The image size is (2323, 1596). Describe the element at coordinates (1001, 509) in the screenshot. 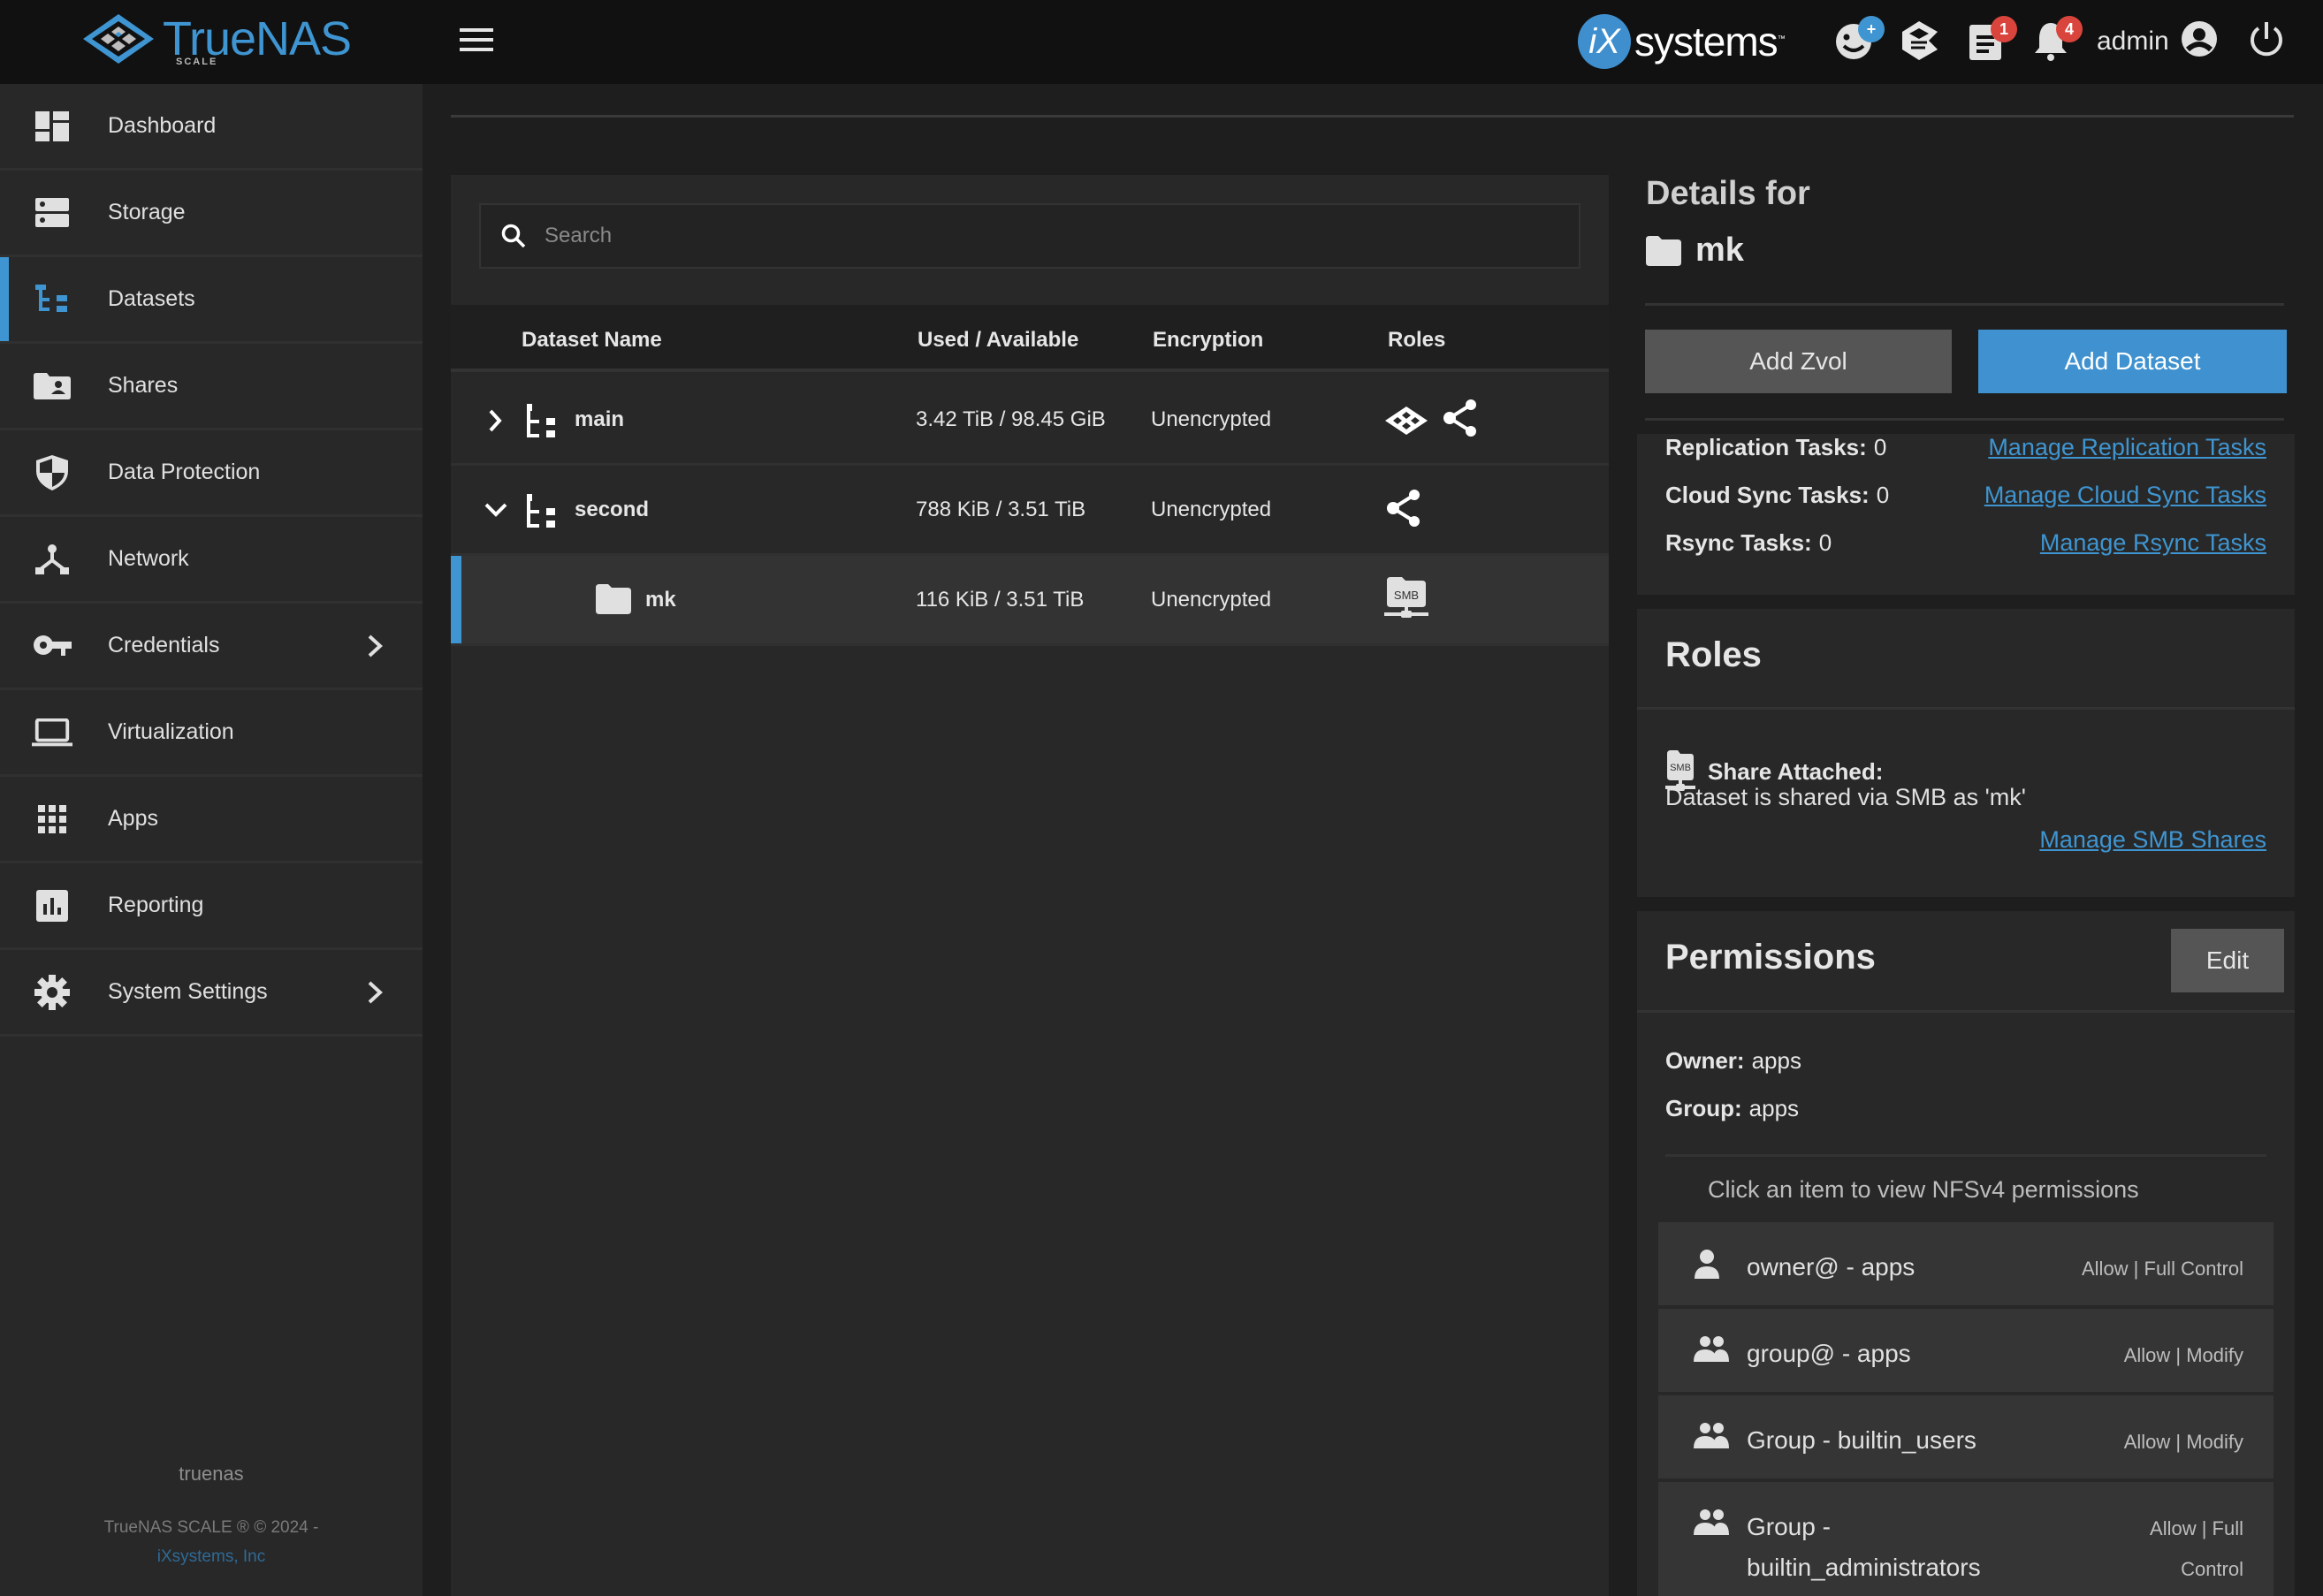

I see `used-available: 788 KiB / 3.51 TiB` at that location.